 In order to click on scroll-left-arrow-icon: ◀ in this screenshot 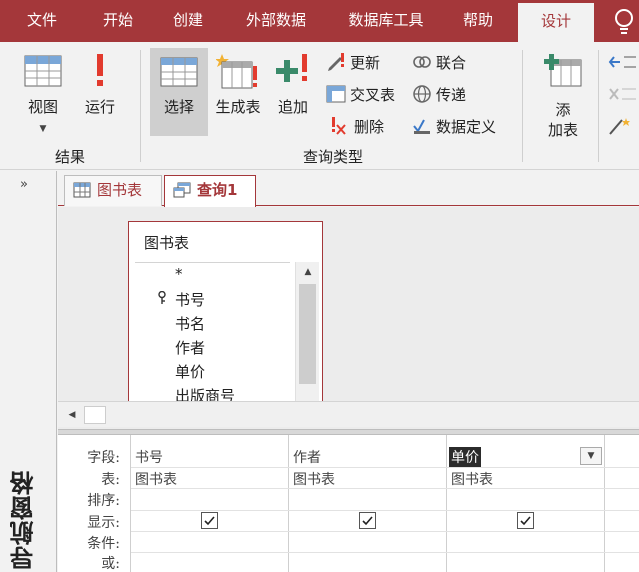, I will do `click(72, 415)`.